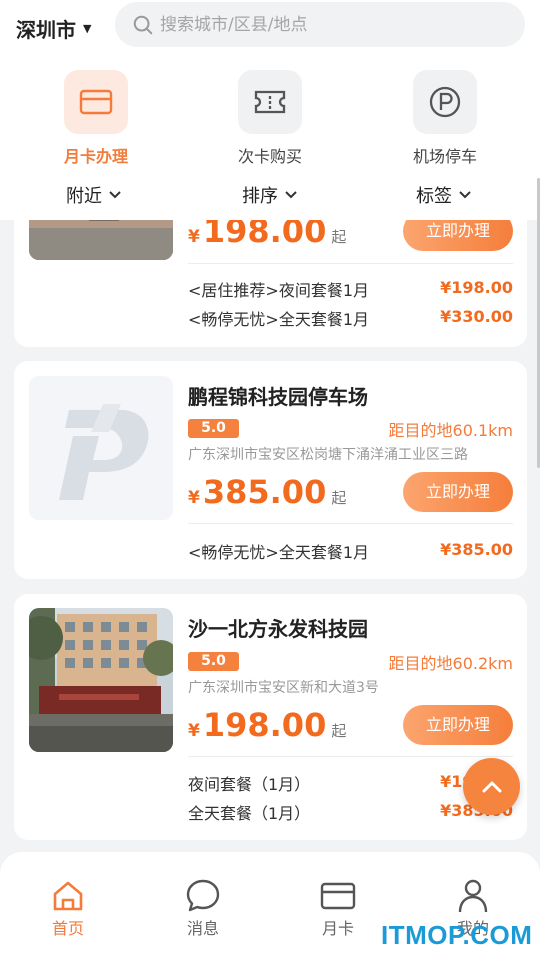 Image resolution: width=540 pixels, height=960 pixels. Describe the element at coordinates (445, 102) in the screenshot. I see `parking-icon` at that location.